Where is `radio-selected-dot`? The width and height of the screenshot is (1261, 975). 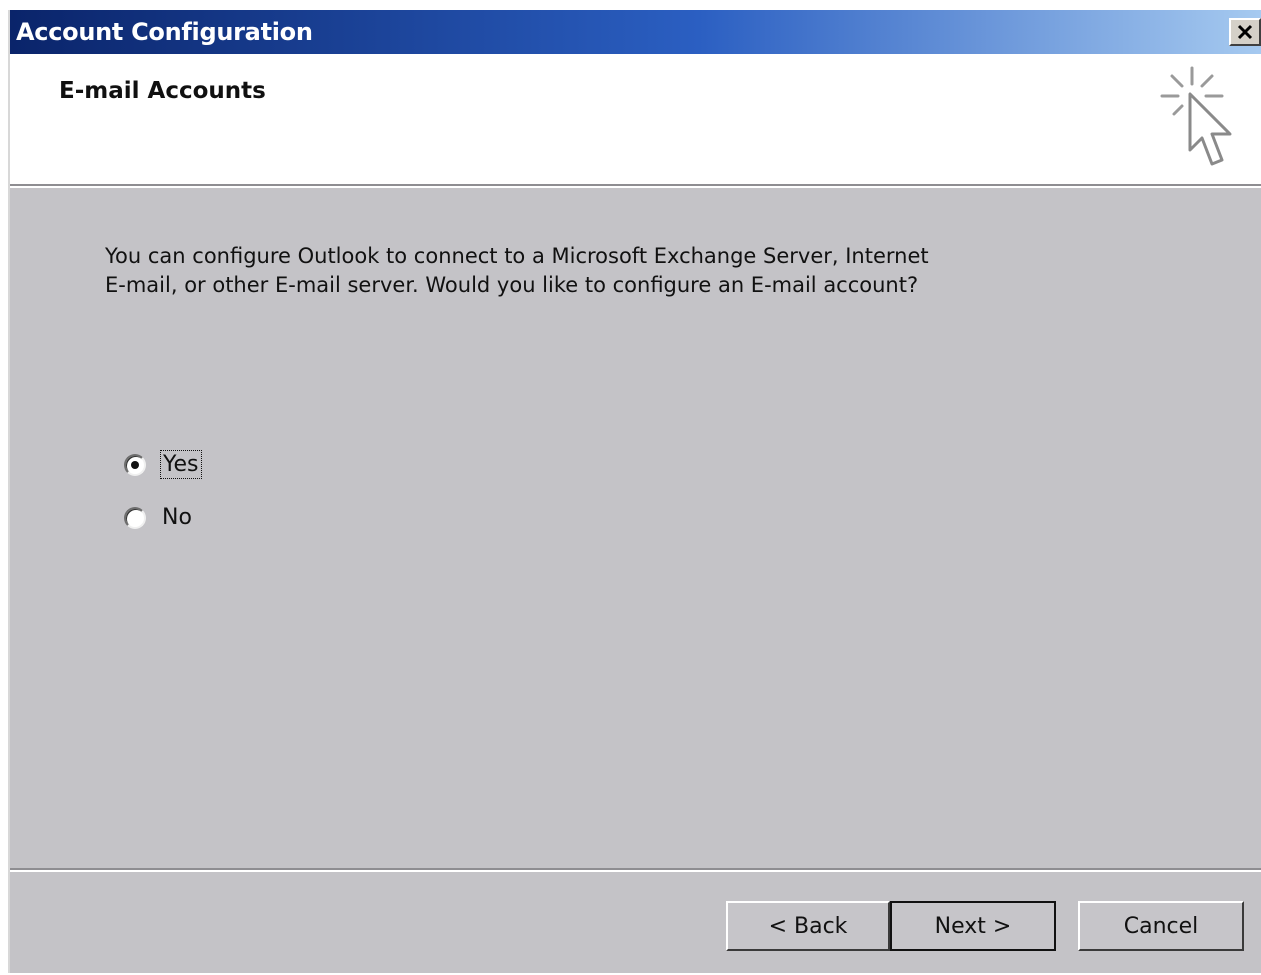 radio-selected-dot is located at coordinates (135, 464).